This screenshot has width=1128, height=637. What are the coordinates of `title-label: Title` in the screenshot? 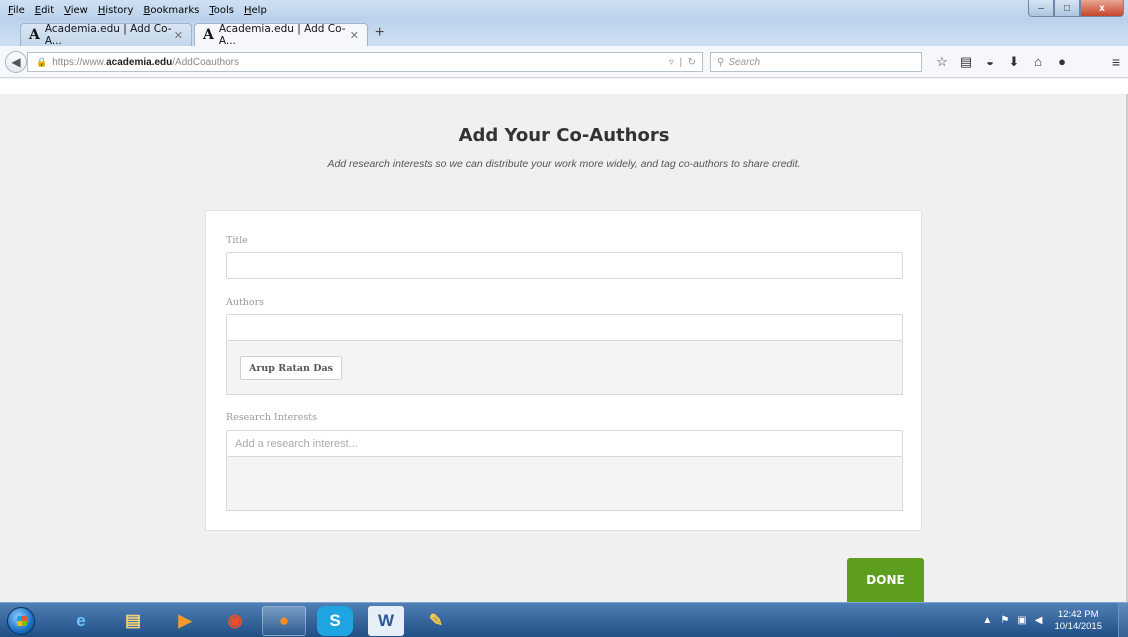 It's located at (237, 240).